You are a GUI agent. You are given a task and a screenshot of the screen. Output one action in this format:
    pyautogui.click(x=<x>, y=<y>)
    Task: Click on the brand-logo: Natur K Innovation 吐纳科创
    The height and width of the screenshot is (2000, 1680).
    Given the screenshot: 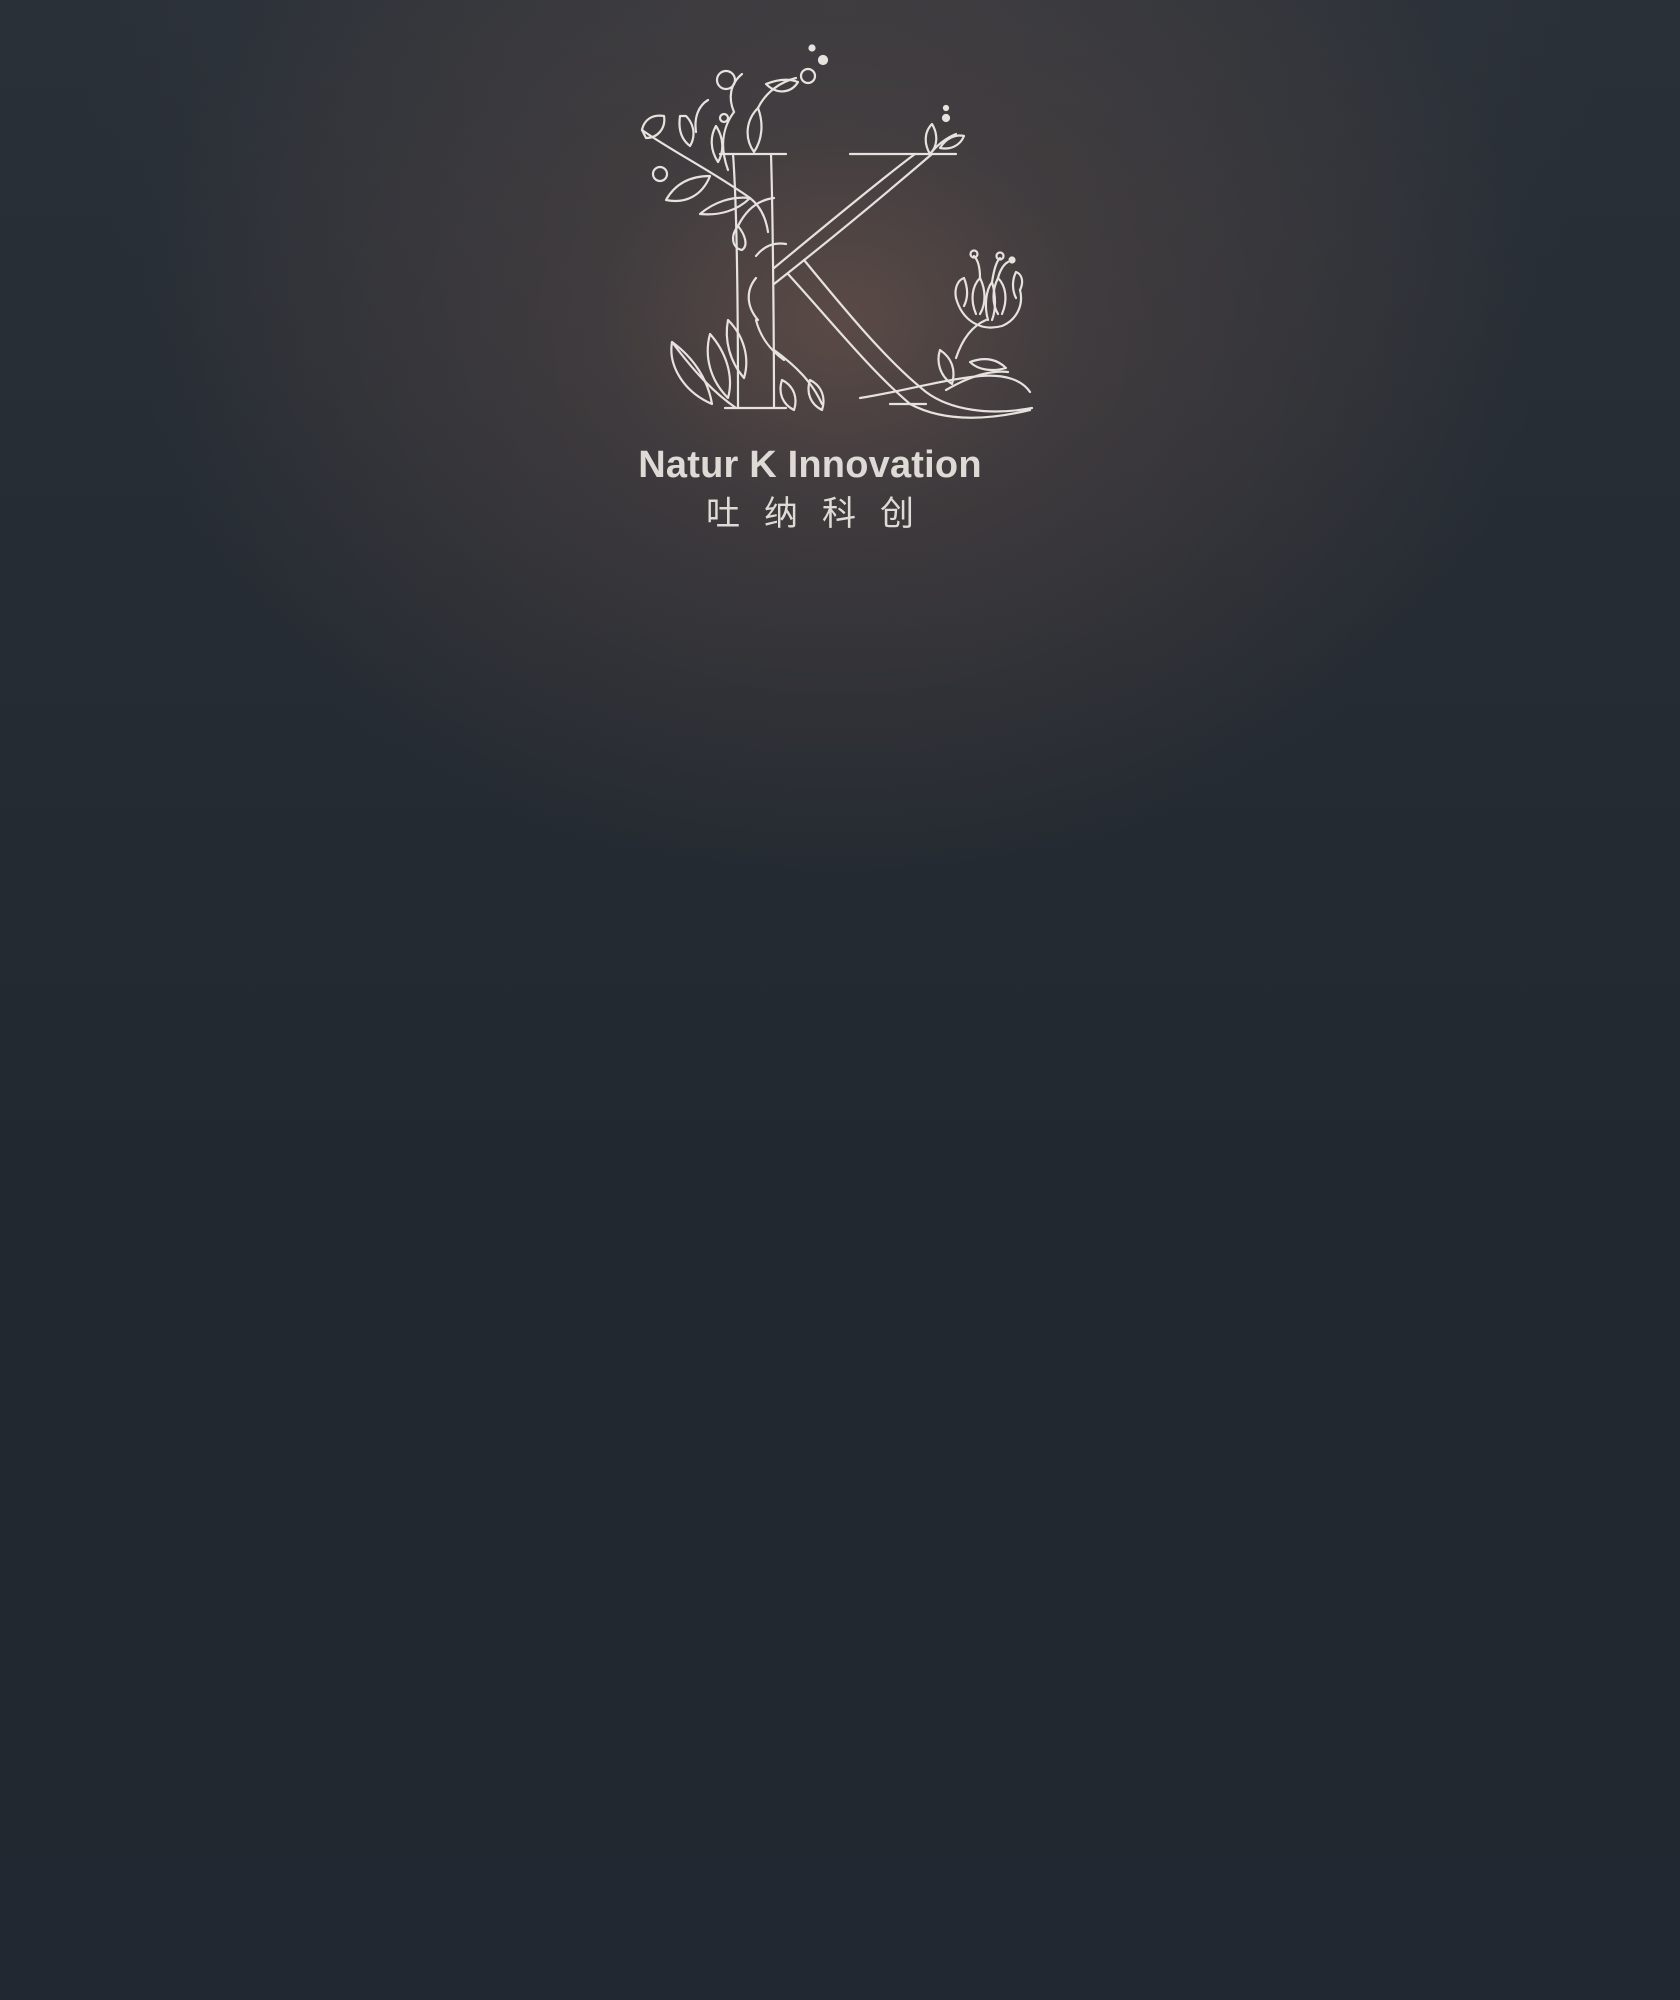 What is the action you would take?
    pyautogui.click(x=810, y=280)
    